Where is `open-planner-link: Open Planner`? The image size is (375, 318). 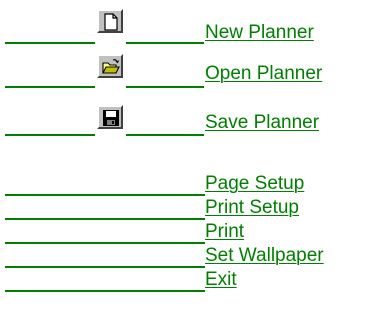 open-planner-link: Open Planner is located at coordinates (263, 74).